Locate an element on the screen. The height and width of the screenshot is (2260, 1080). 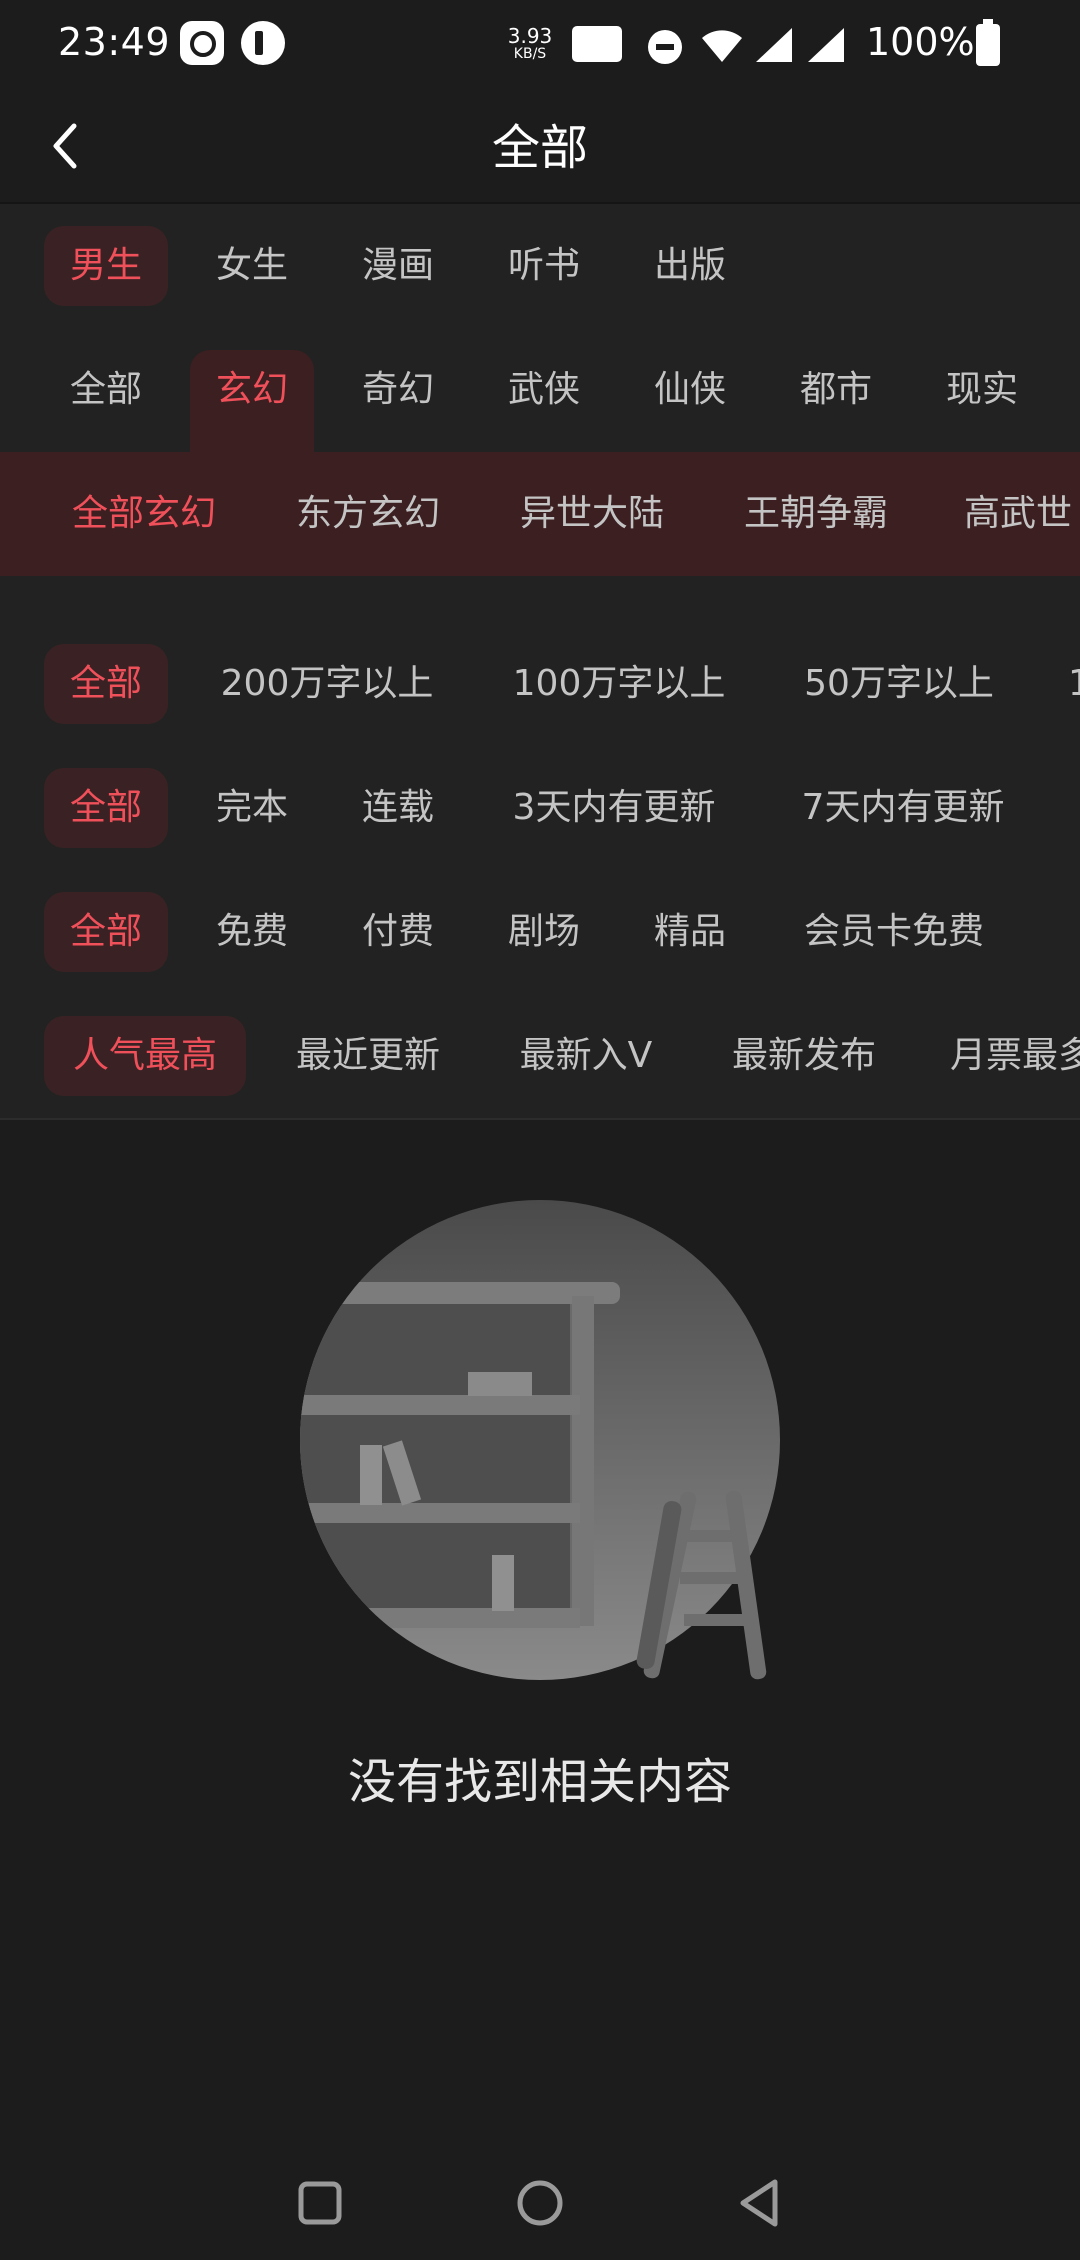
tab-publishing: 出版 is located at coordinates (690, 266).